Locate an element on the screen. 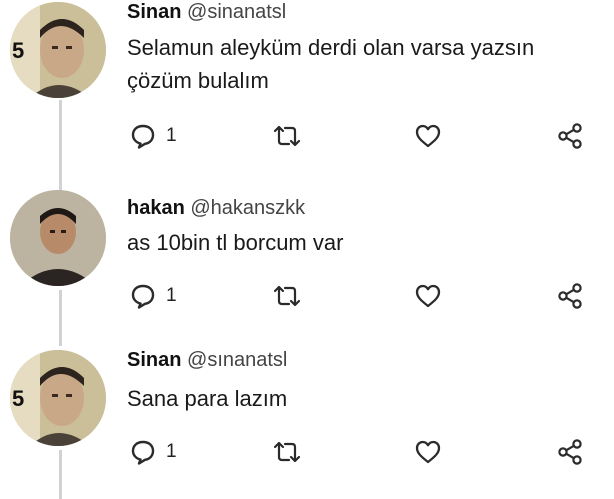 The image size is (614, 499). user-handle: @hakanszkk is located at coordinates (247, 208).